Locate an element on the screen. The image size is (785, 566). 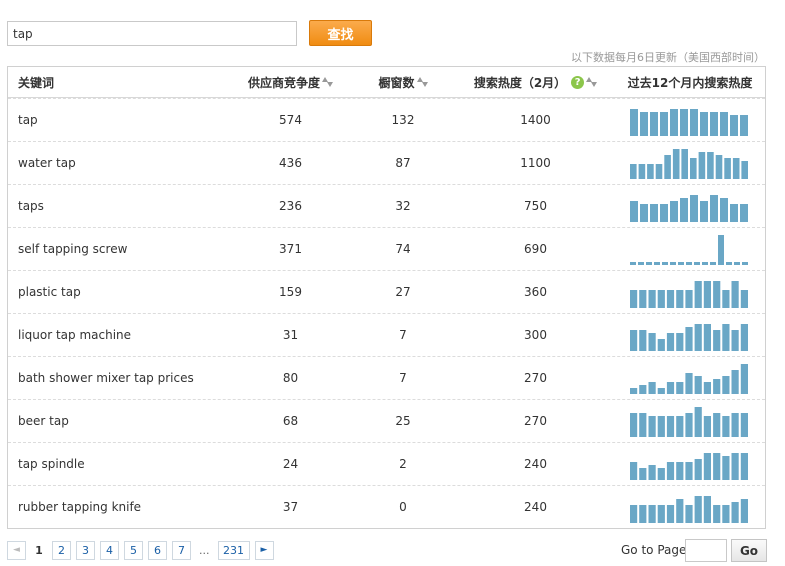
header-window: 橱窗数 is located at coordinates (403, 82).